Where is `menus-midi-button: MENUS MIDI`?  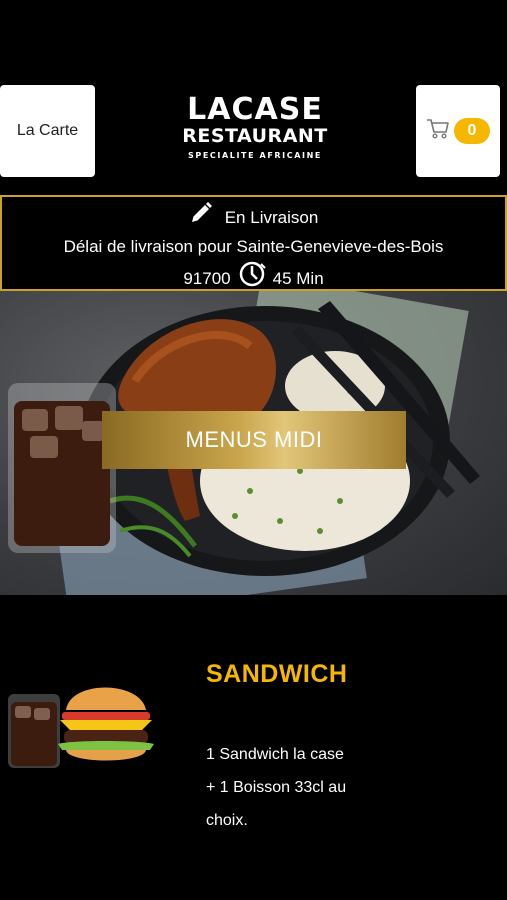
menus-midi-button: MENUS MIDI is located at coordinates (254, 440).